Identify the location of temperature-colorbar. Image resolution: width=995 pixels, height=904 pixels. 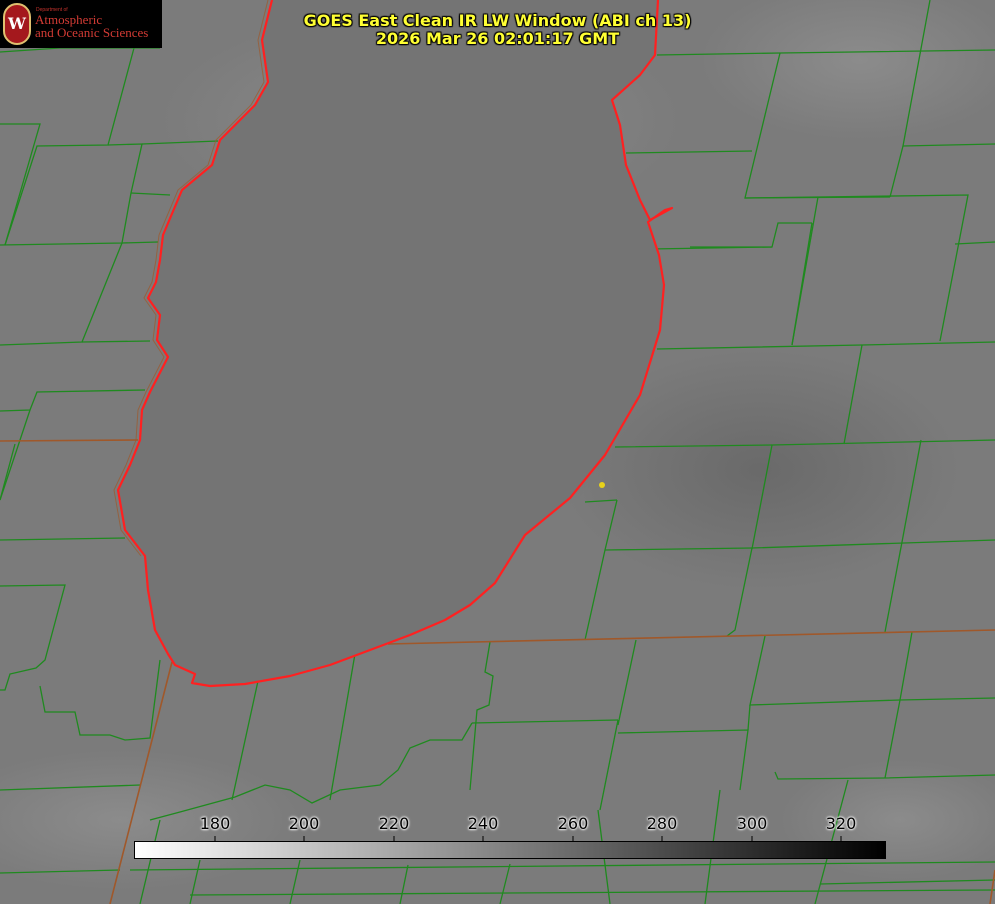
(510, 850).